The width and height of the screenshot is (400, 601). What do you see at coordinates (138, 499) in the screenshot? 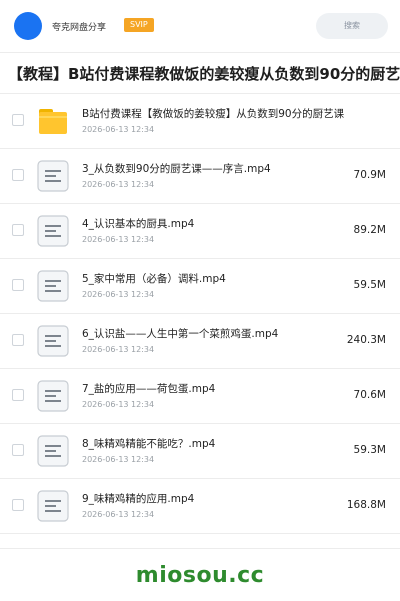
I see `file-name: 9_味精鸡精的应用.mp4` at bounding box center [138, 499].